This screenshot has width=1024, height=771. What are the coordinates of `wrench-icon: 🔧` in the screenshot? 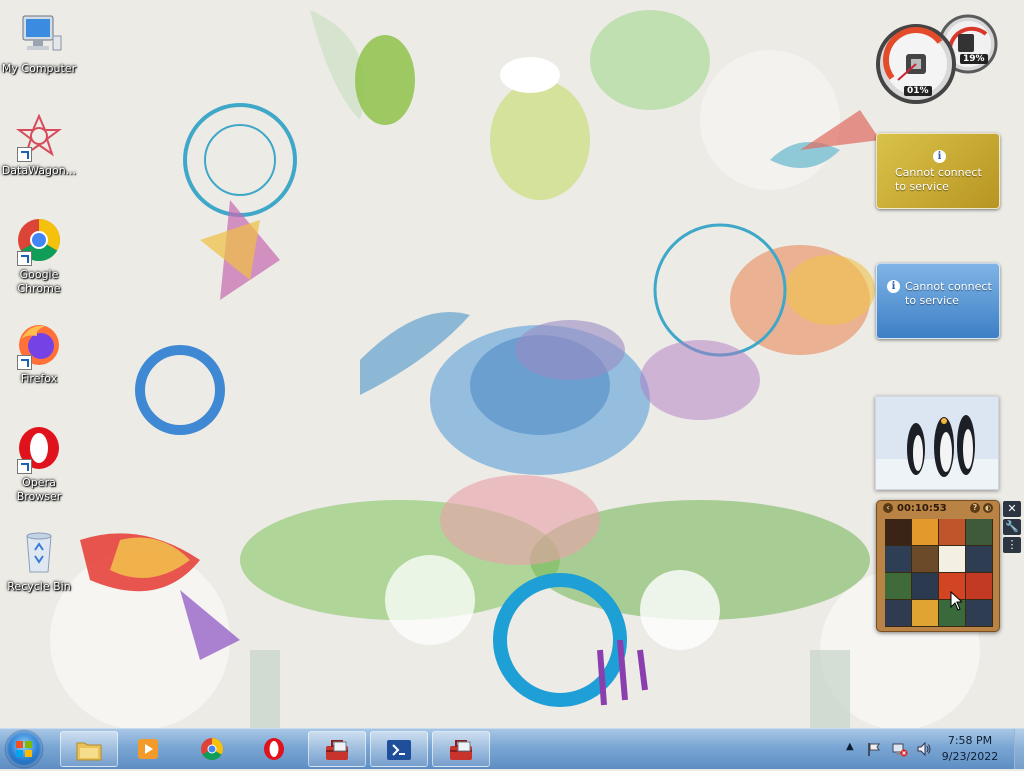 It's located at (1012, 527).